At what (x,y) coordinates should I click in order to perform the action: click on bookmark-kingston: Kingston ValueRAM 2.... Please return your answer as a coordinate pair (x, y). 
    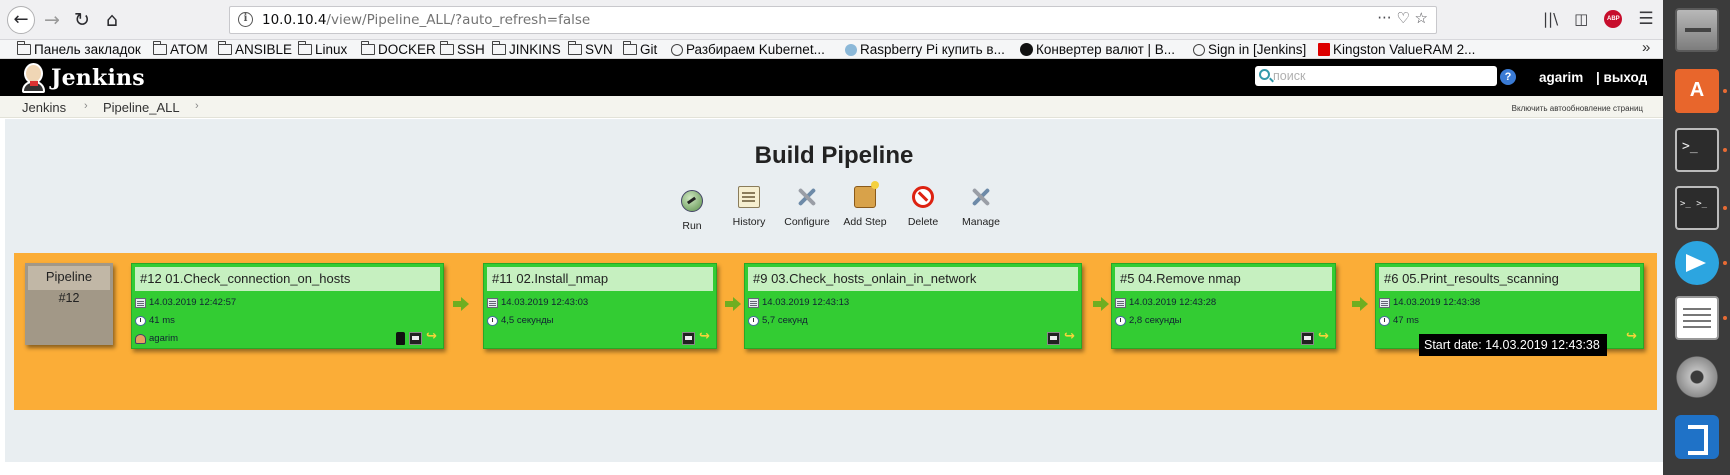
    Looking at the image, I should click on (1396, 49).